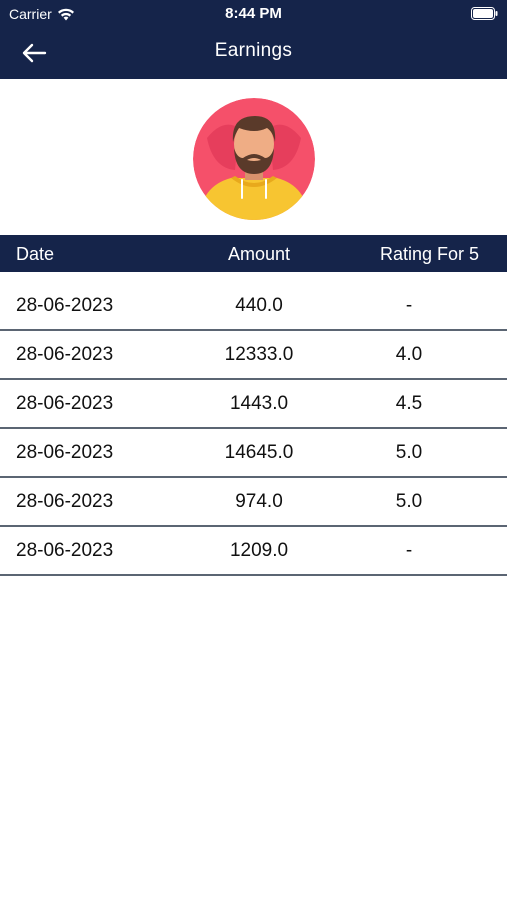 This screenshot has height=900, width=507. I want to click on header-date: Date, so click(35, 254).